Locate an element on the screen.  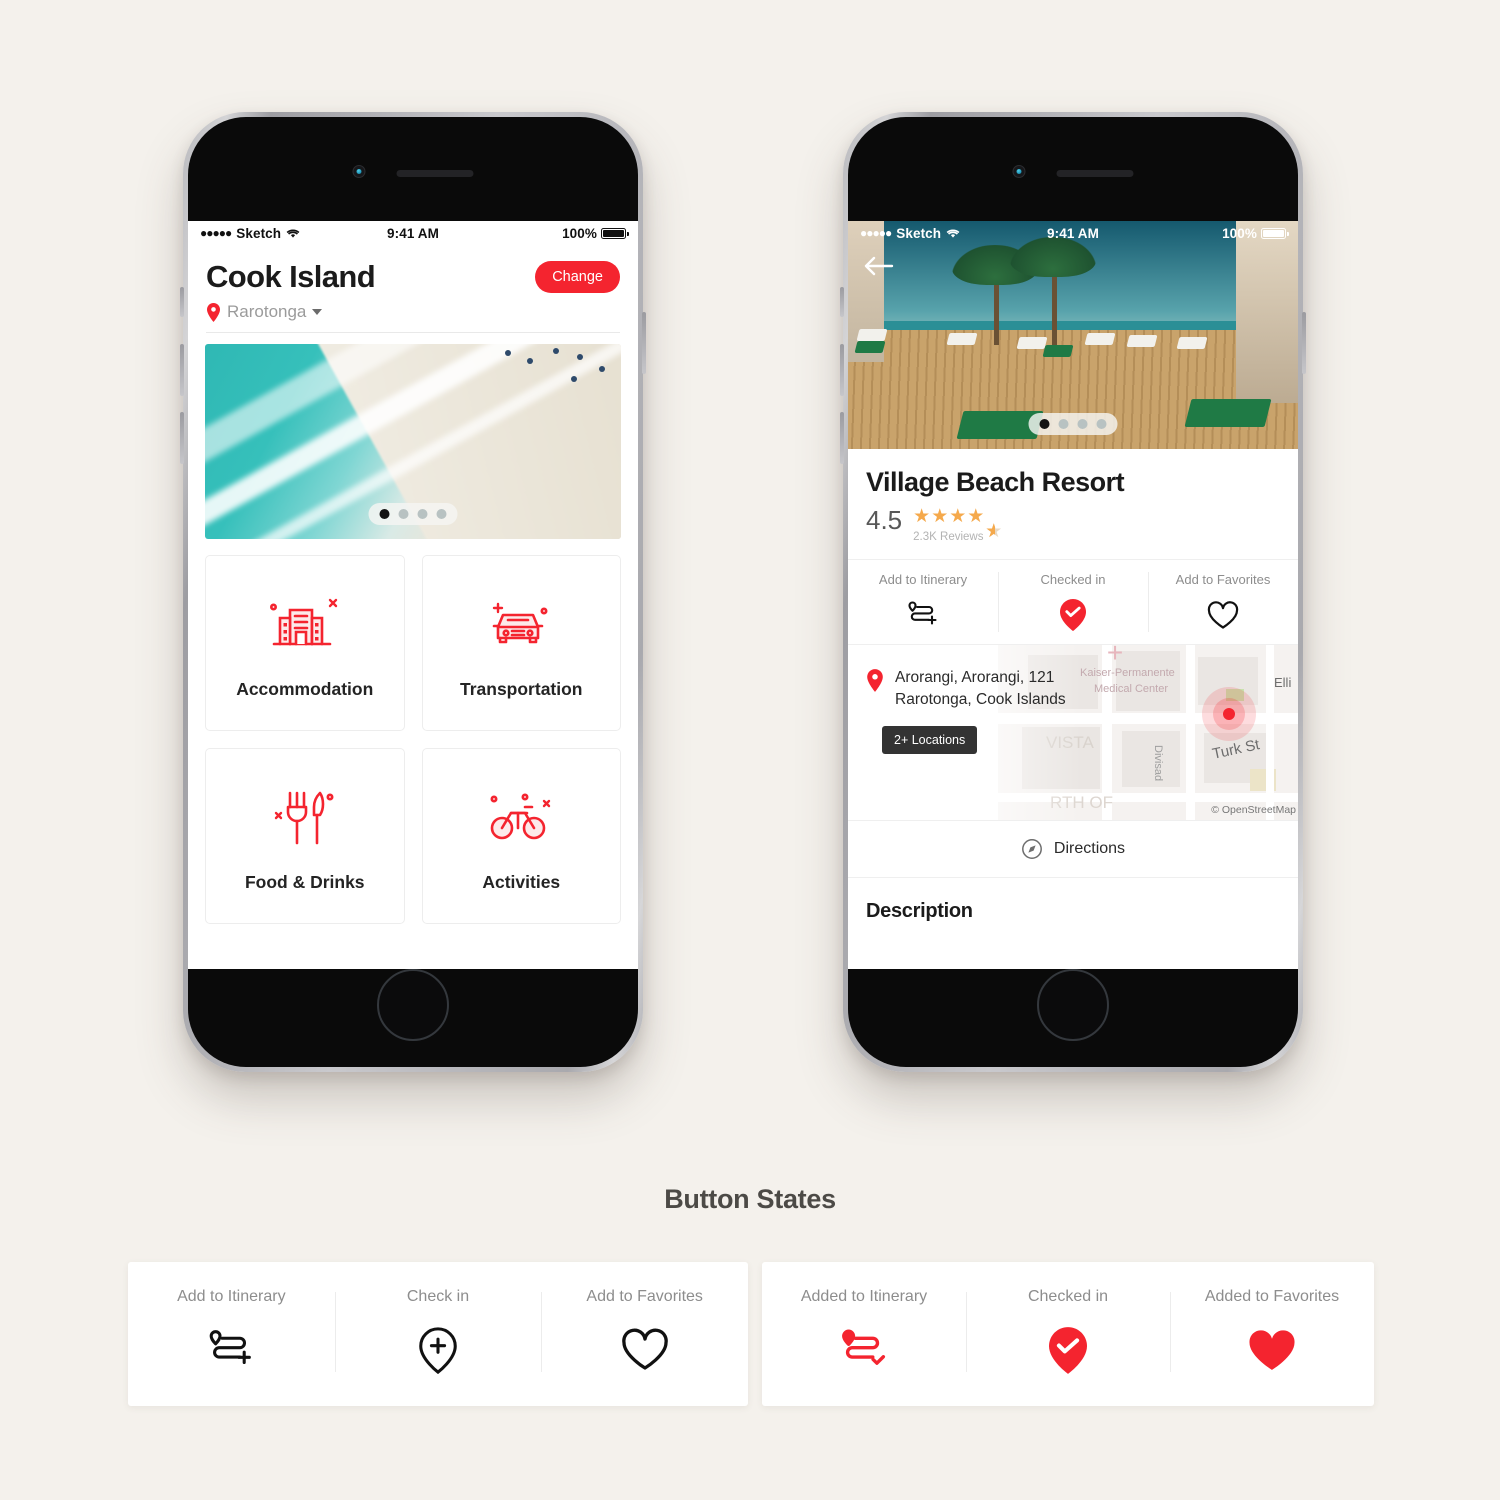
category-tile-food-drinks: Food & Drinks is located at coordinates (305, 836).